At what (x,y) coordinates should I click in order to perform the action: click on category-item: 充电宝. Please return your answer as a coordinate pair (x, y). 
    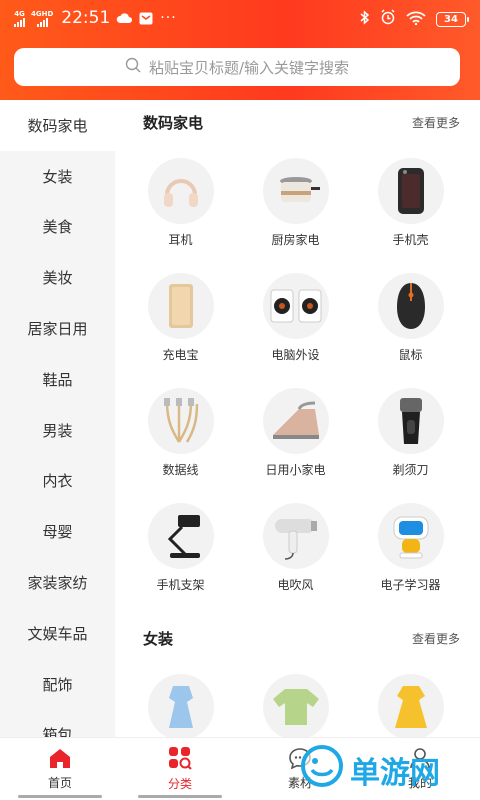
    Looking at the image, I should click on (180, 322).